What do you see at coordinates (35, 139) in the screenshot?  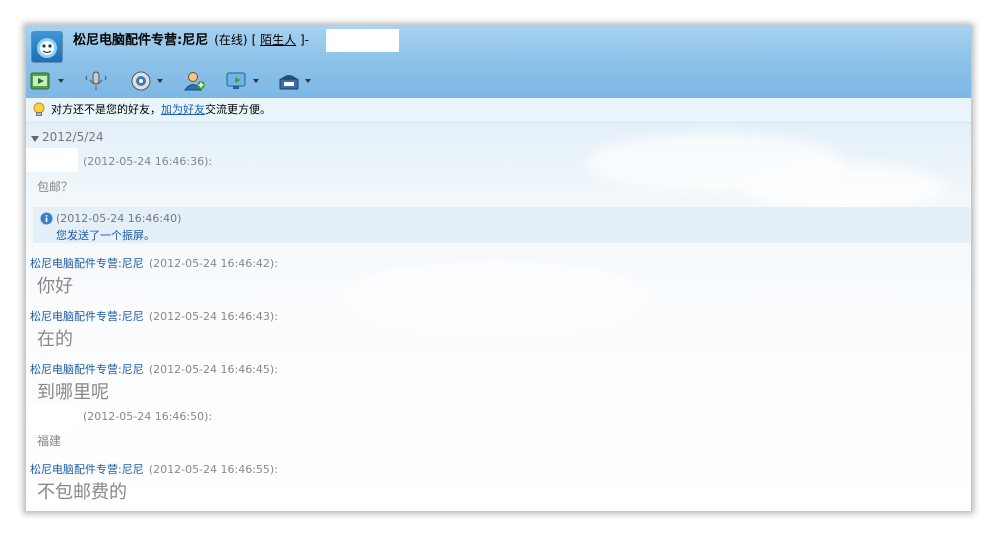 I see `collapse-arrow-icon` at bounding box center [35, 139].